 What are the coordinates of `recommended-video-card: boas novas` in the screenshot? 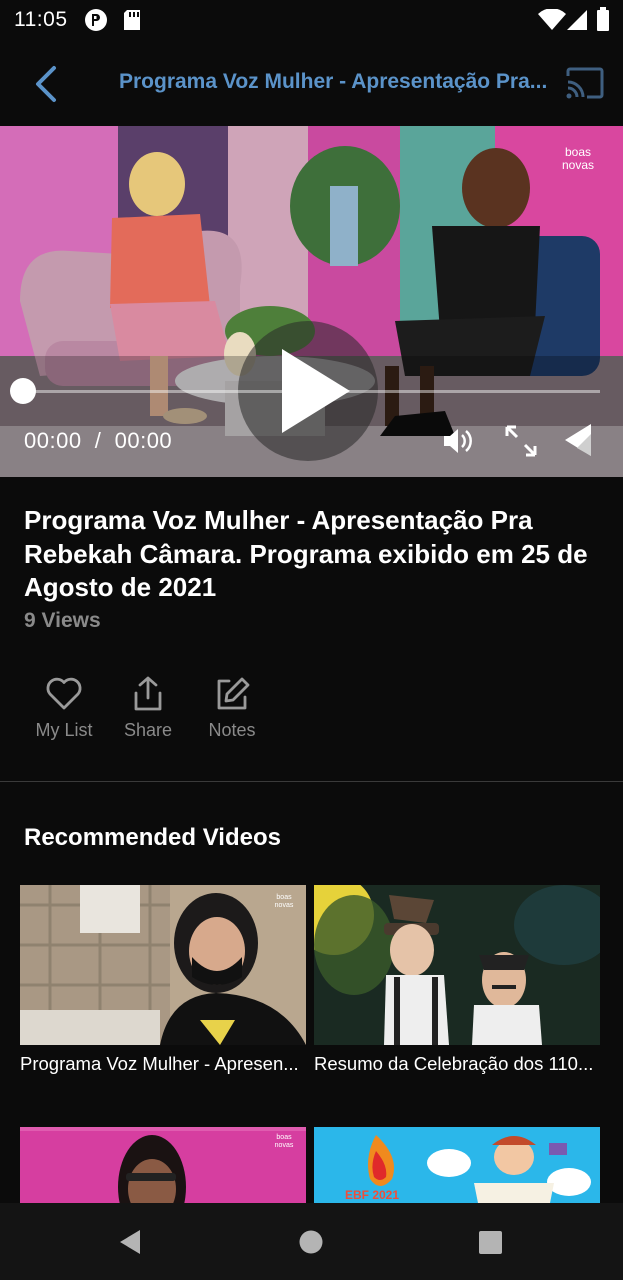 It's located at (163, 1165).